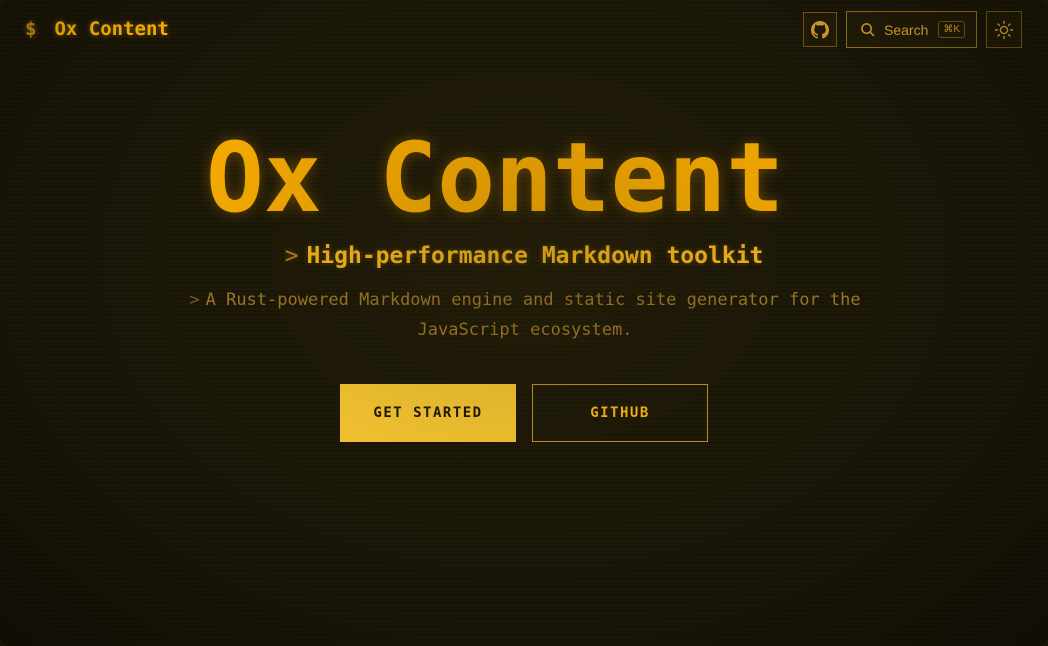 Image resolution: width=1048 pixels, height=646 pixels. Describe the element at coordinates (428, 413) in the screenshot. I see `get-started-button: GET STARTED` at that location.